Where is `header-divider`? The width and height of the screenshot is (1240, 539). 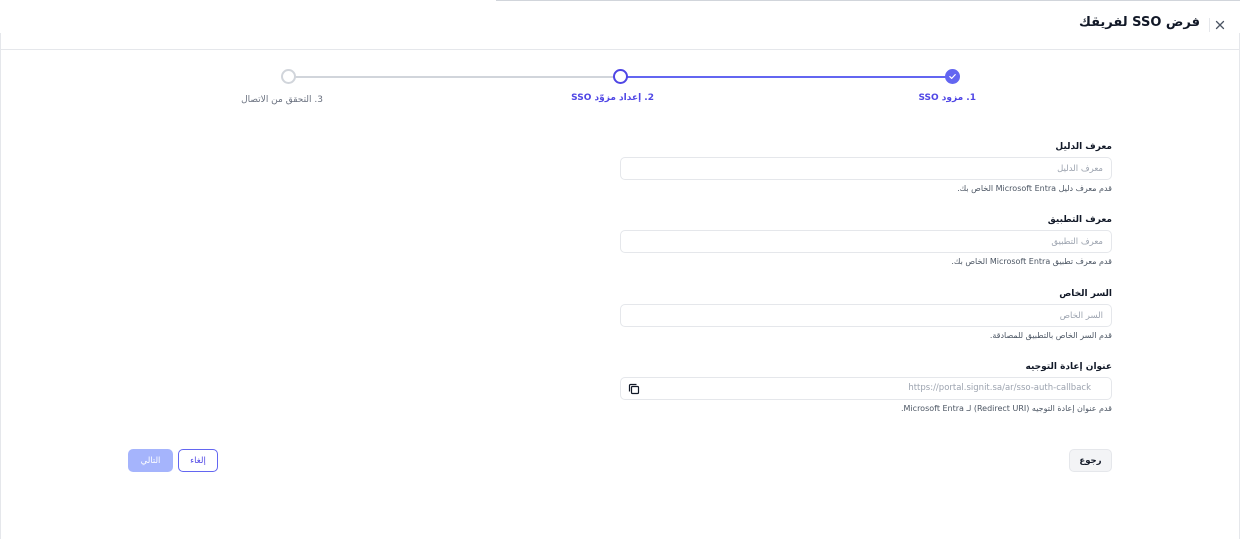 header-divider is located at coordinates (1209, 25).